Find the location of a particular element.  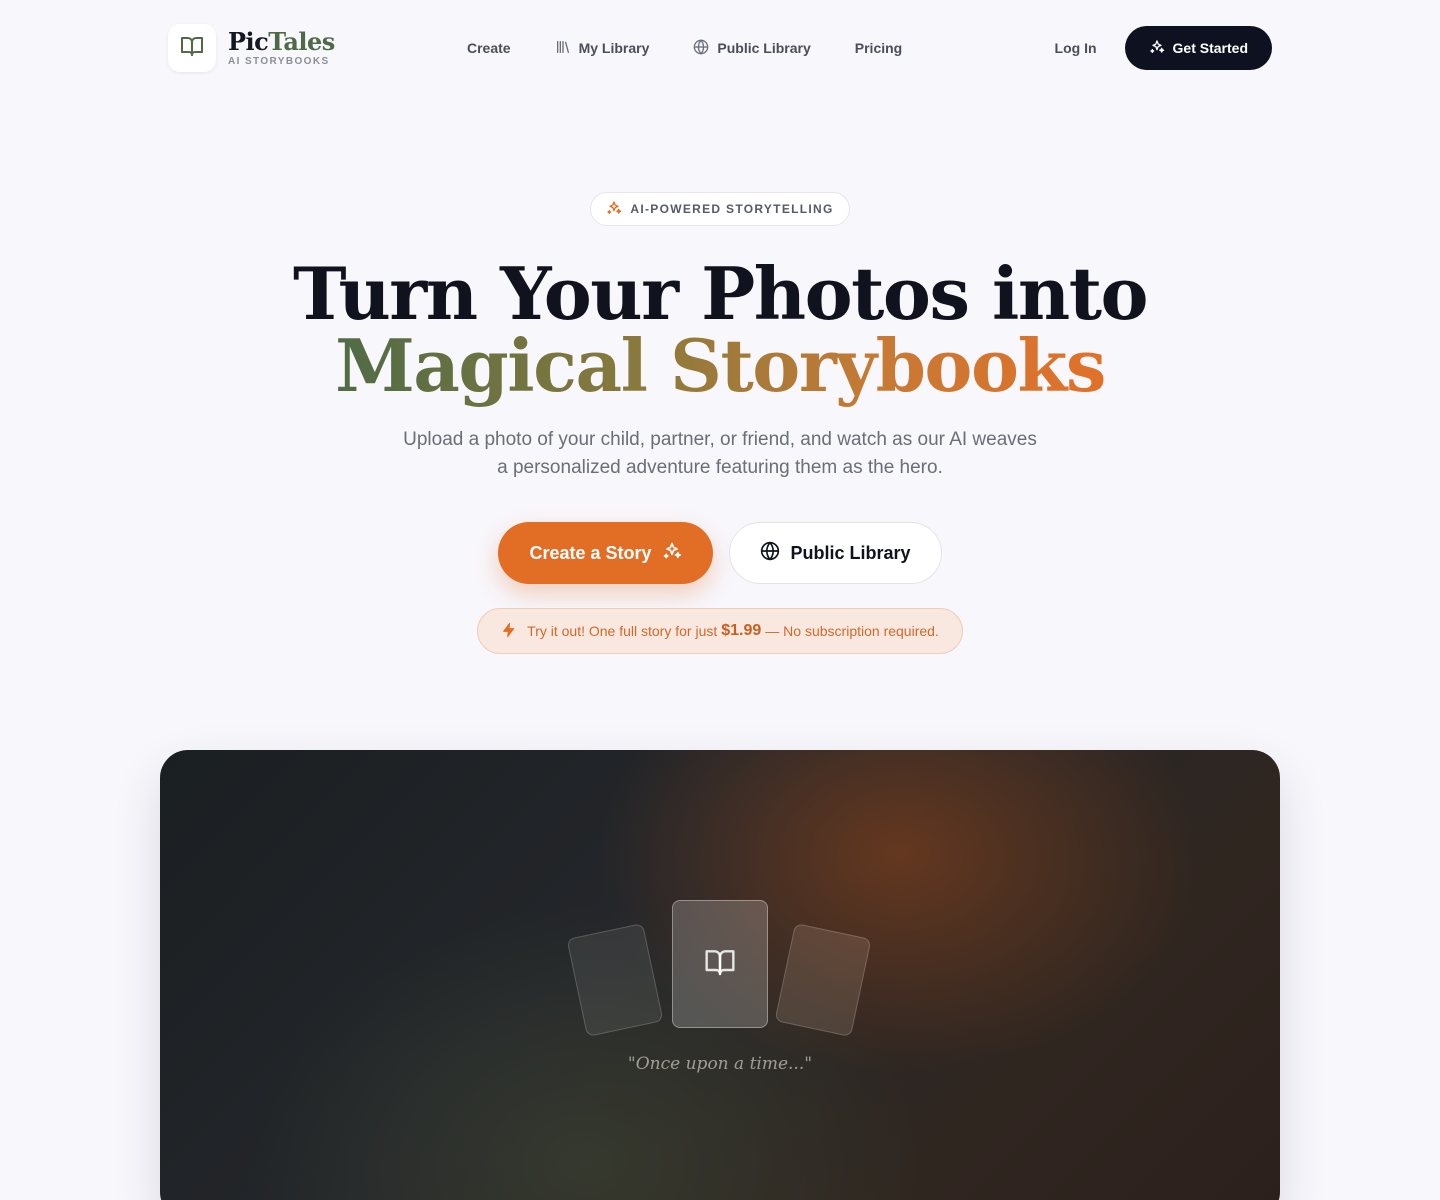

preview-quote: "Once upon a time..." is located at coordinates (720, 1064).